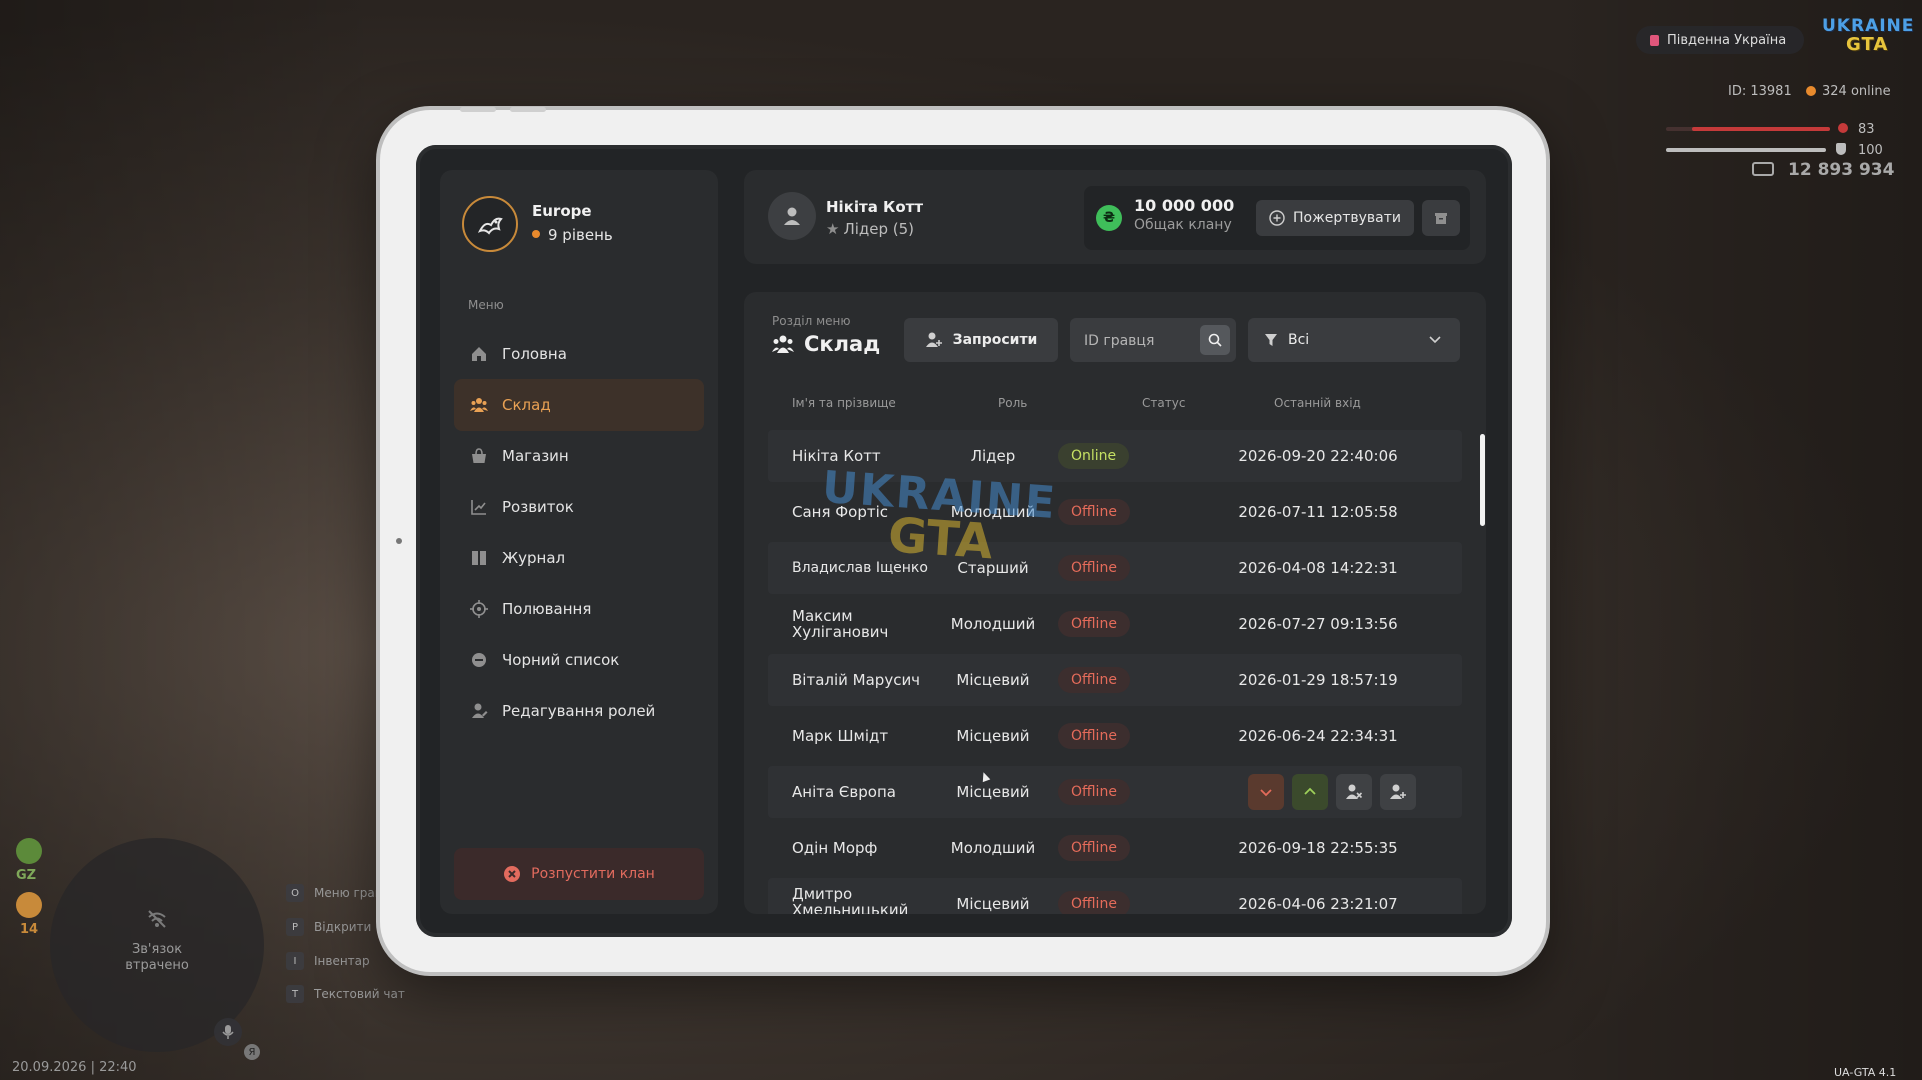  What do you see at coordinates (1354, 792) in the screenshot?
I see `kick-member-button` at bounding box center [1354, 792].